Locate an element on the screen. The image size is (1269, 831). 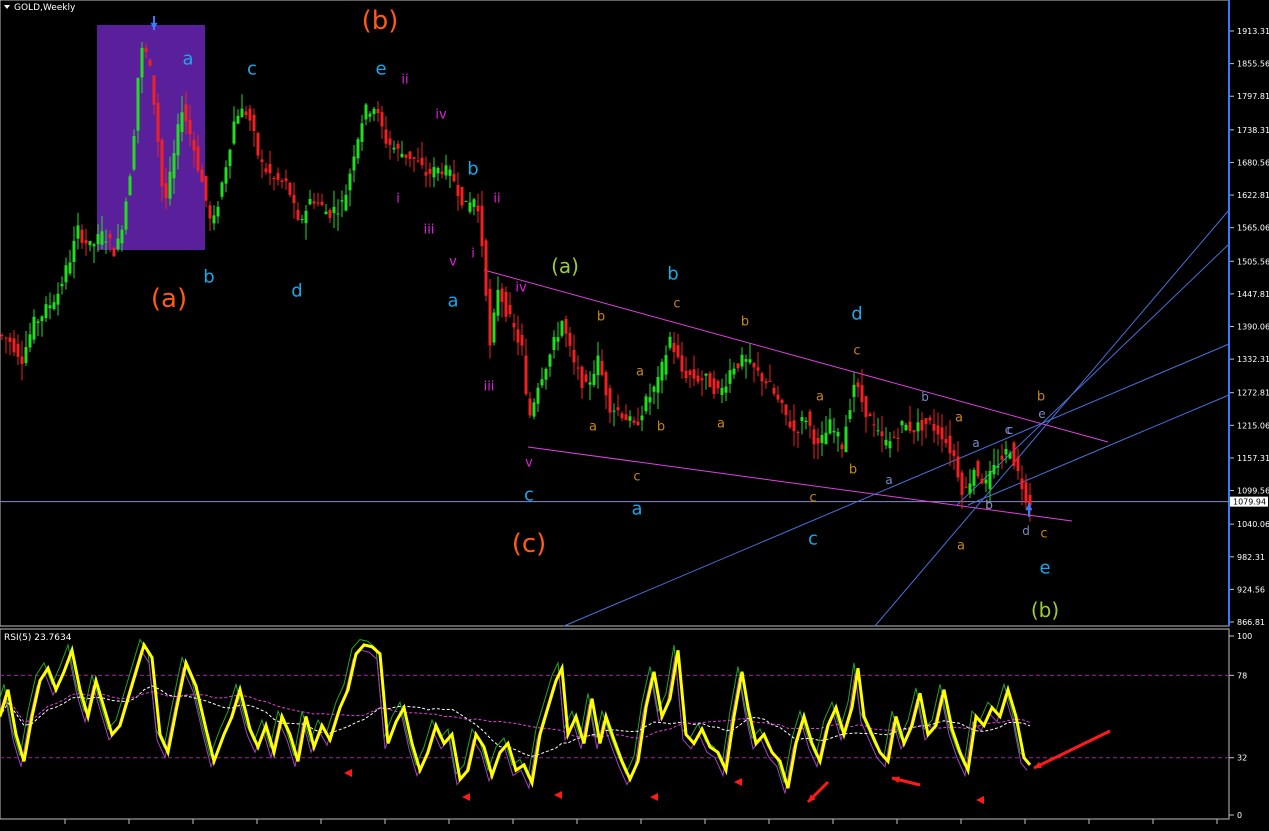
price-tick-label: 1332.31 is located at coordinates (1253, 359).